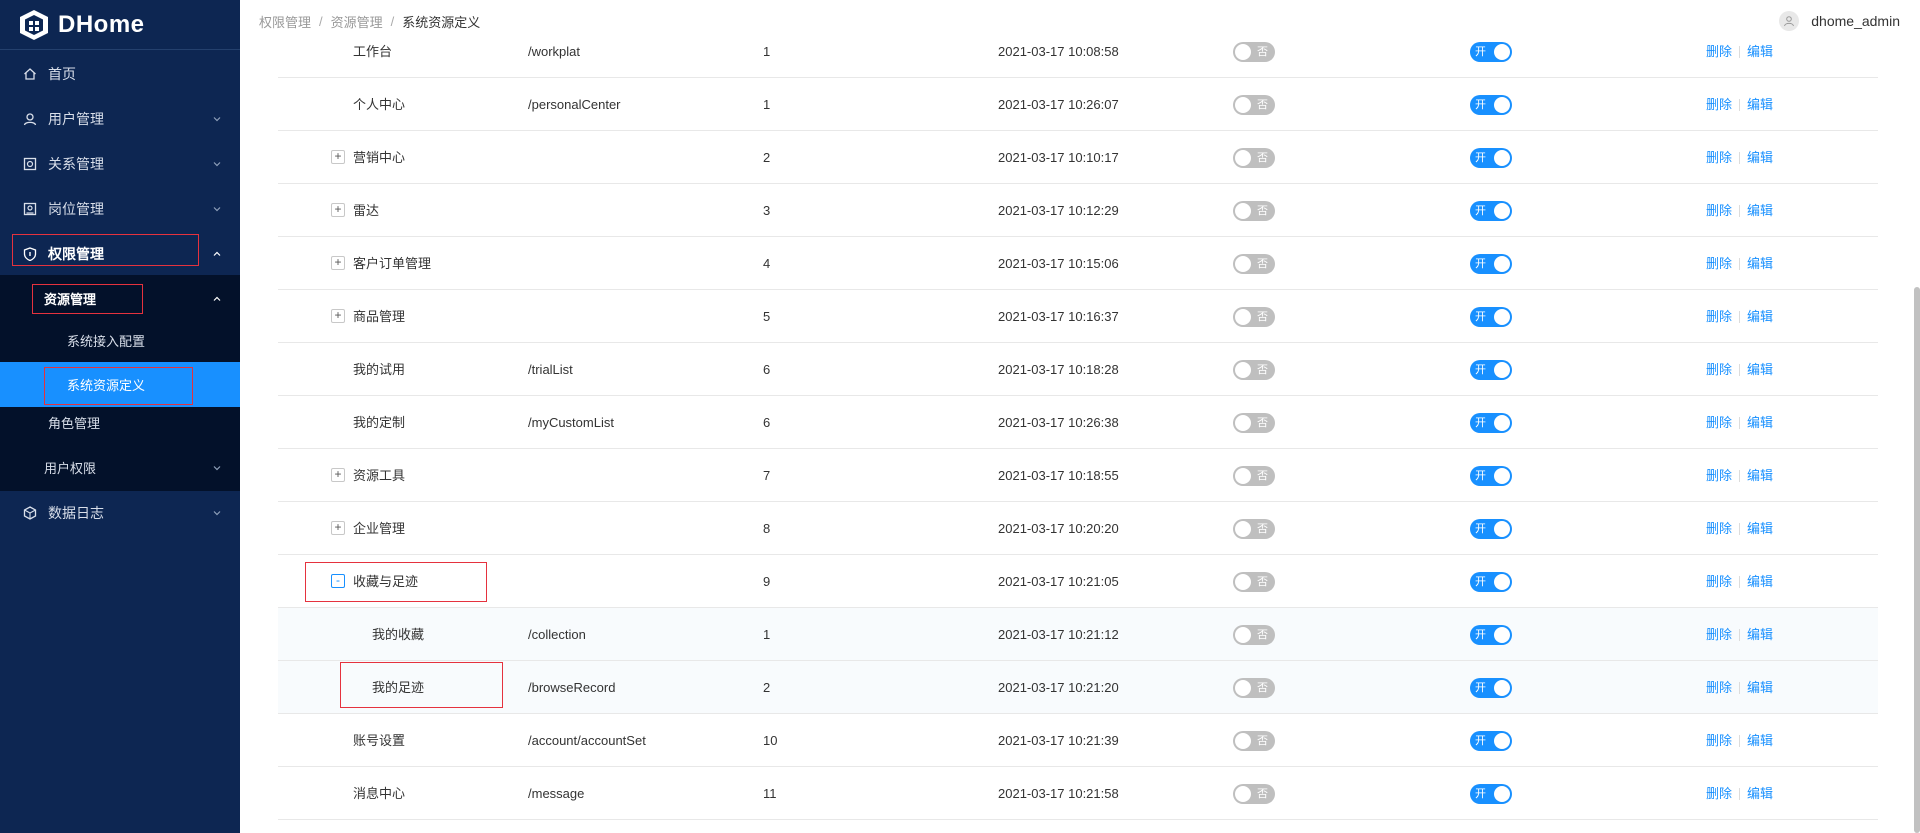  What do you see at coordinates (120, 253) in the screenshot?
I see `sidebar-item-permission-management: 权限管理` at bounding box center [120, 253].